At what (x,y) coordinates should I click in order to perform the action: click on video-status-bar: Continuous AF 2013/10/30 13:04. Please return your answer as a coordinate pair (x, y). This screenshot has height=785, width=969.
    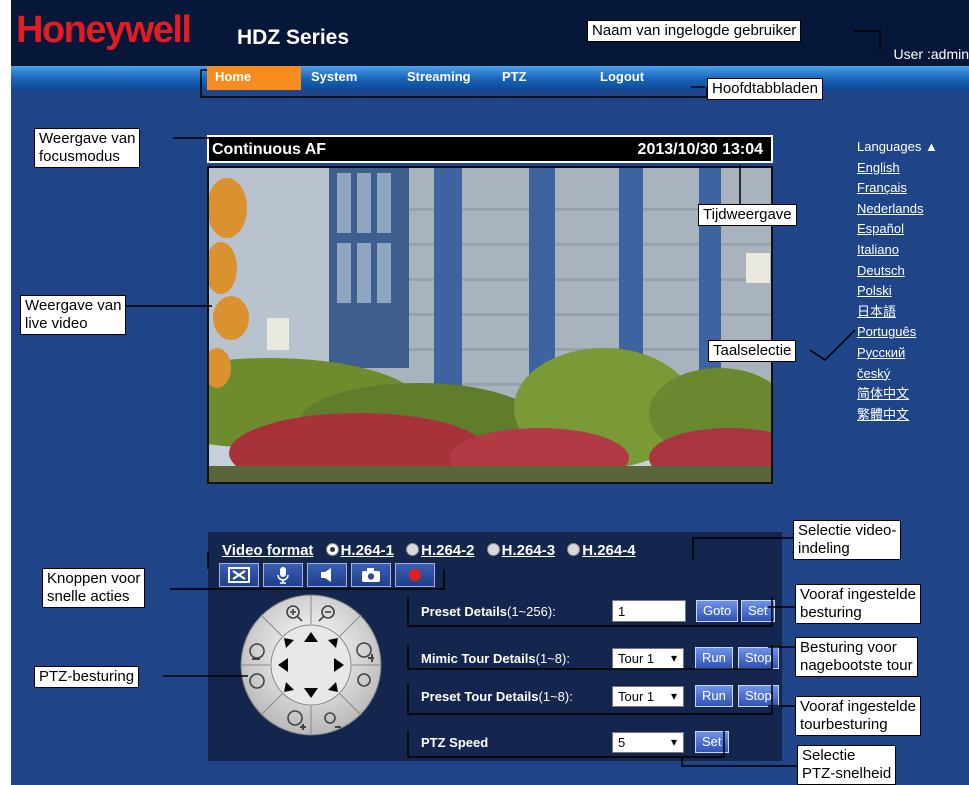
    Looking at the image, I should click on (490, 149).